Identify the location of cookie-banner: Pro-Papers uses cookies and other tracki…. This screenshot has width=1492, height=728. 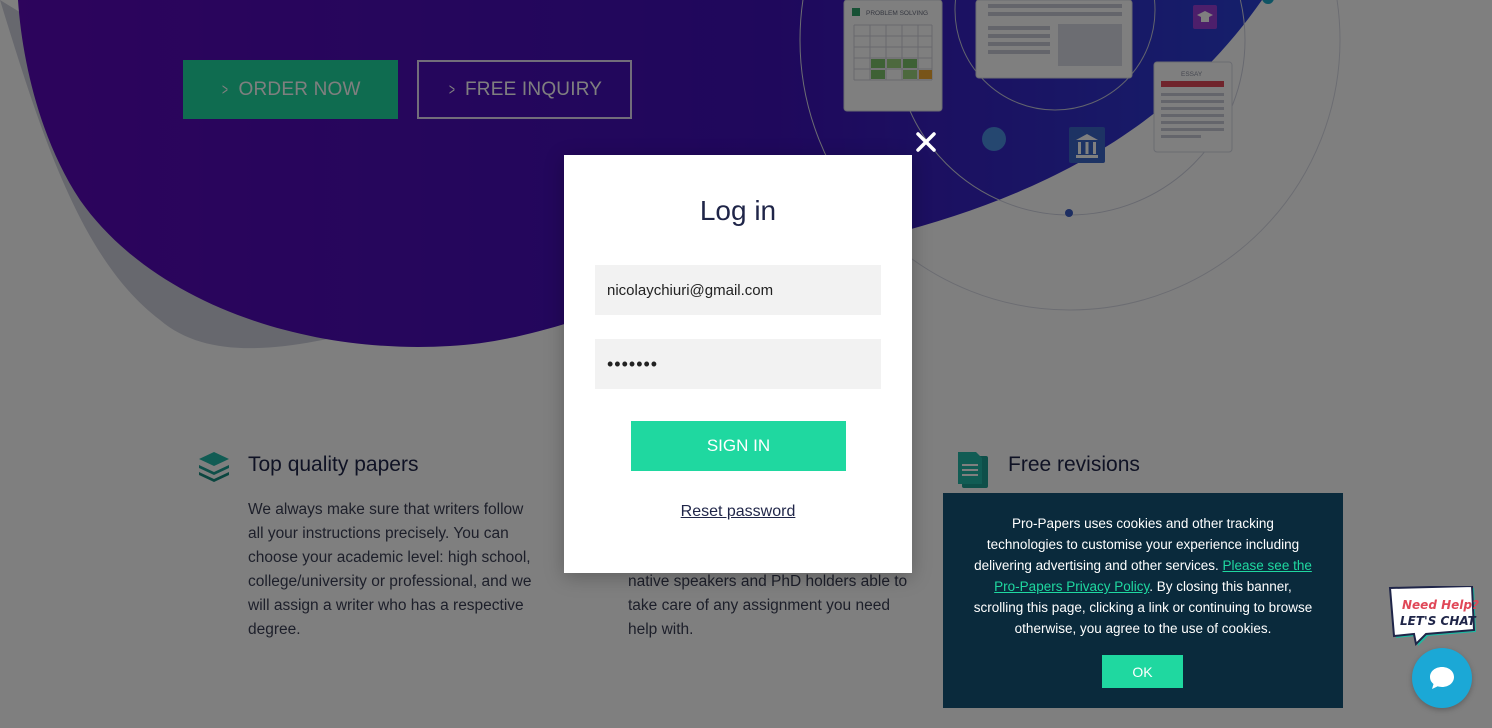
(1143, 600).